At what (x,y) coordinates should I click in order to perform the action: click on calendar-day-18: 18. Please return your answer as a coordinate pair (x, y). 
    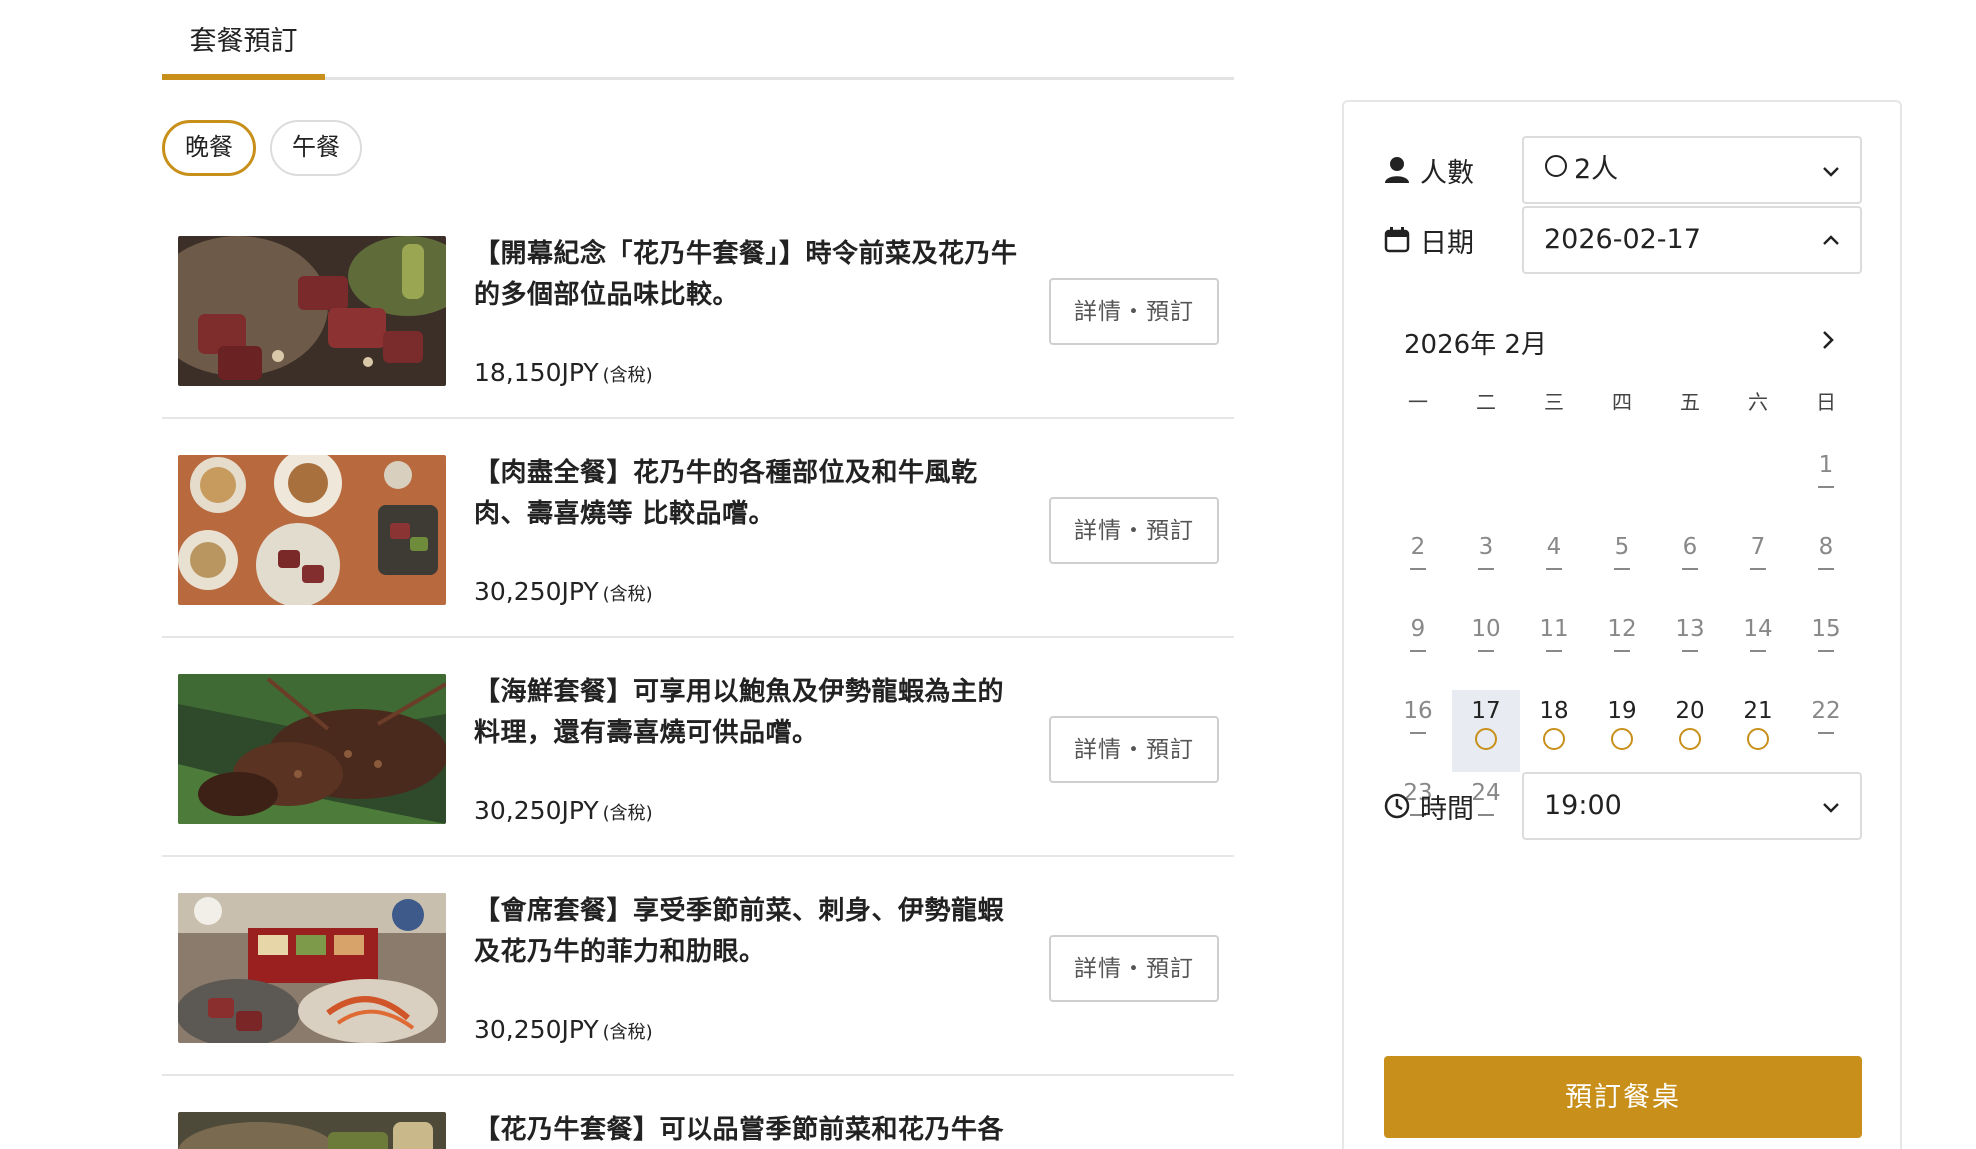
    Looking at the image, I should click on (1554, 731).